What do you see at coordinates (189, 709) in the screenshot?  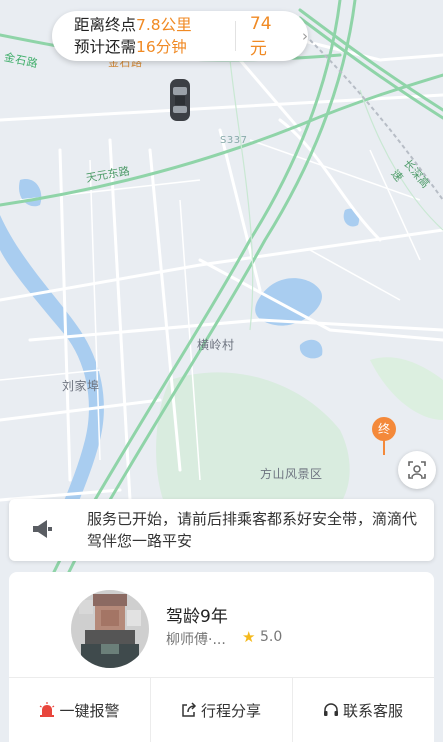 I see `share-icon` at bounding box center [189, 709].